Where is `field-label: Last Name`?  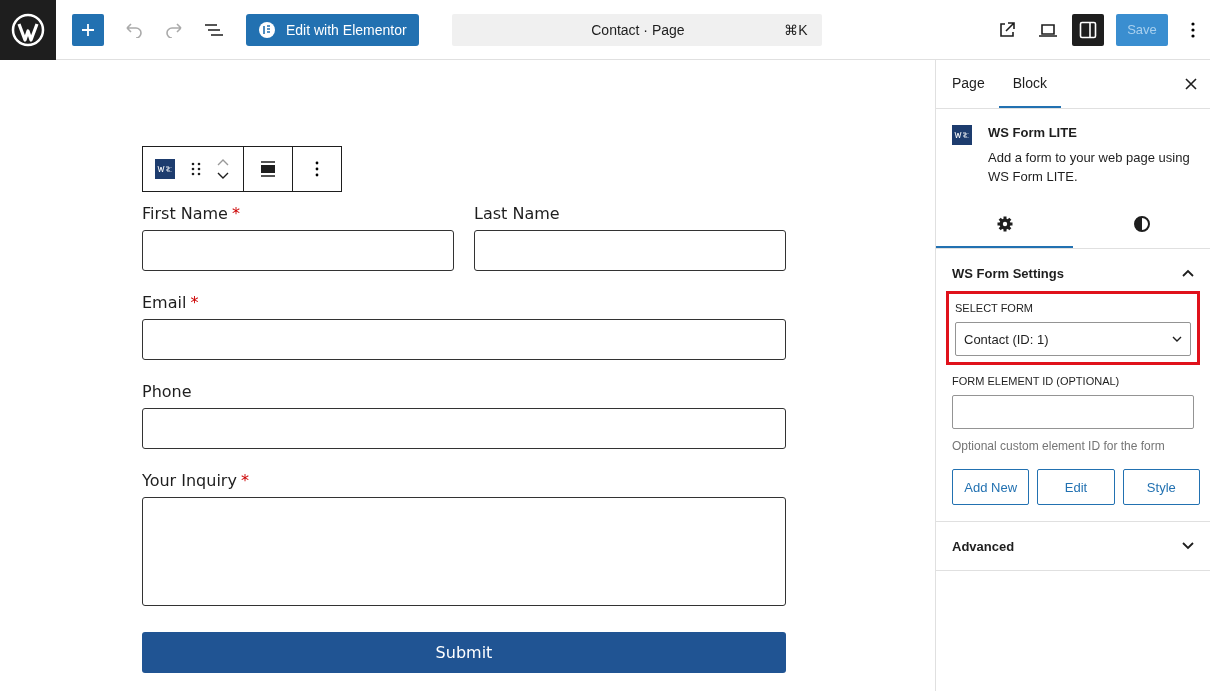 field-label: Last Name is located at coordinates (517, 213).